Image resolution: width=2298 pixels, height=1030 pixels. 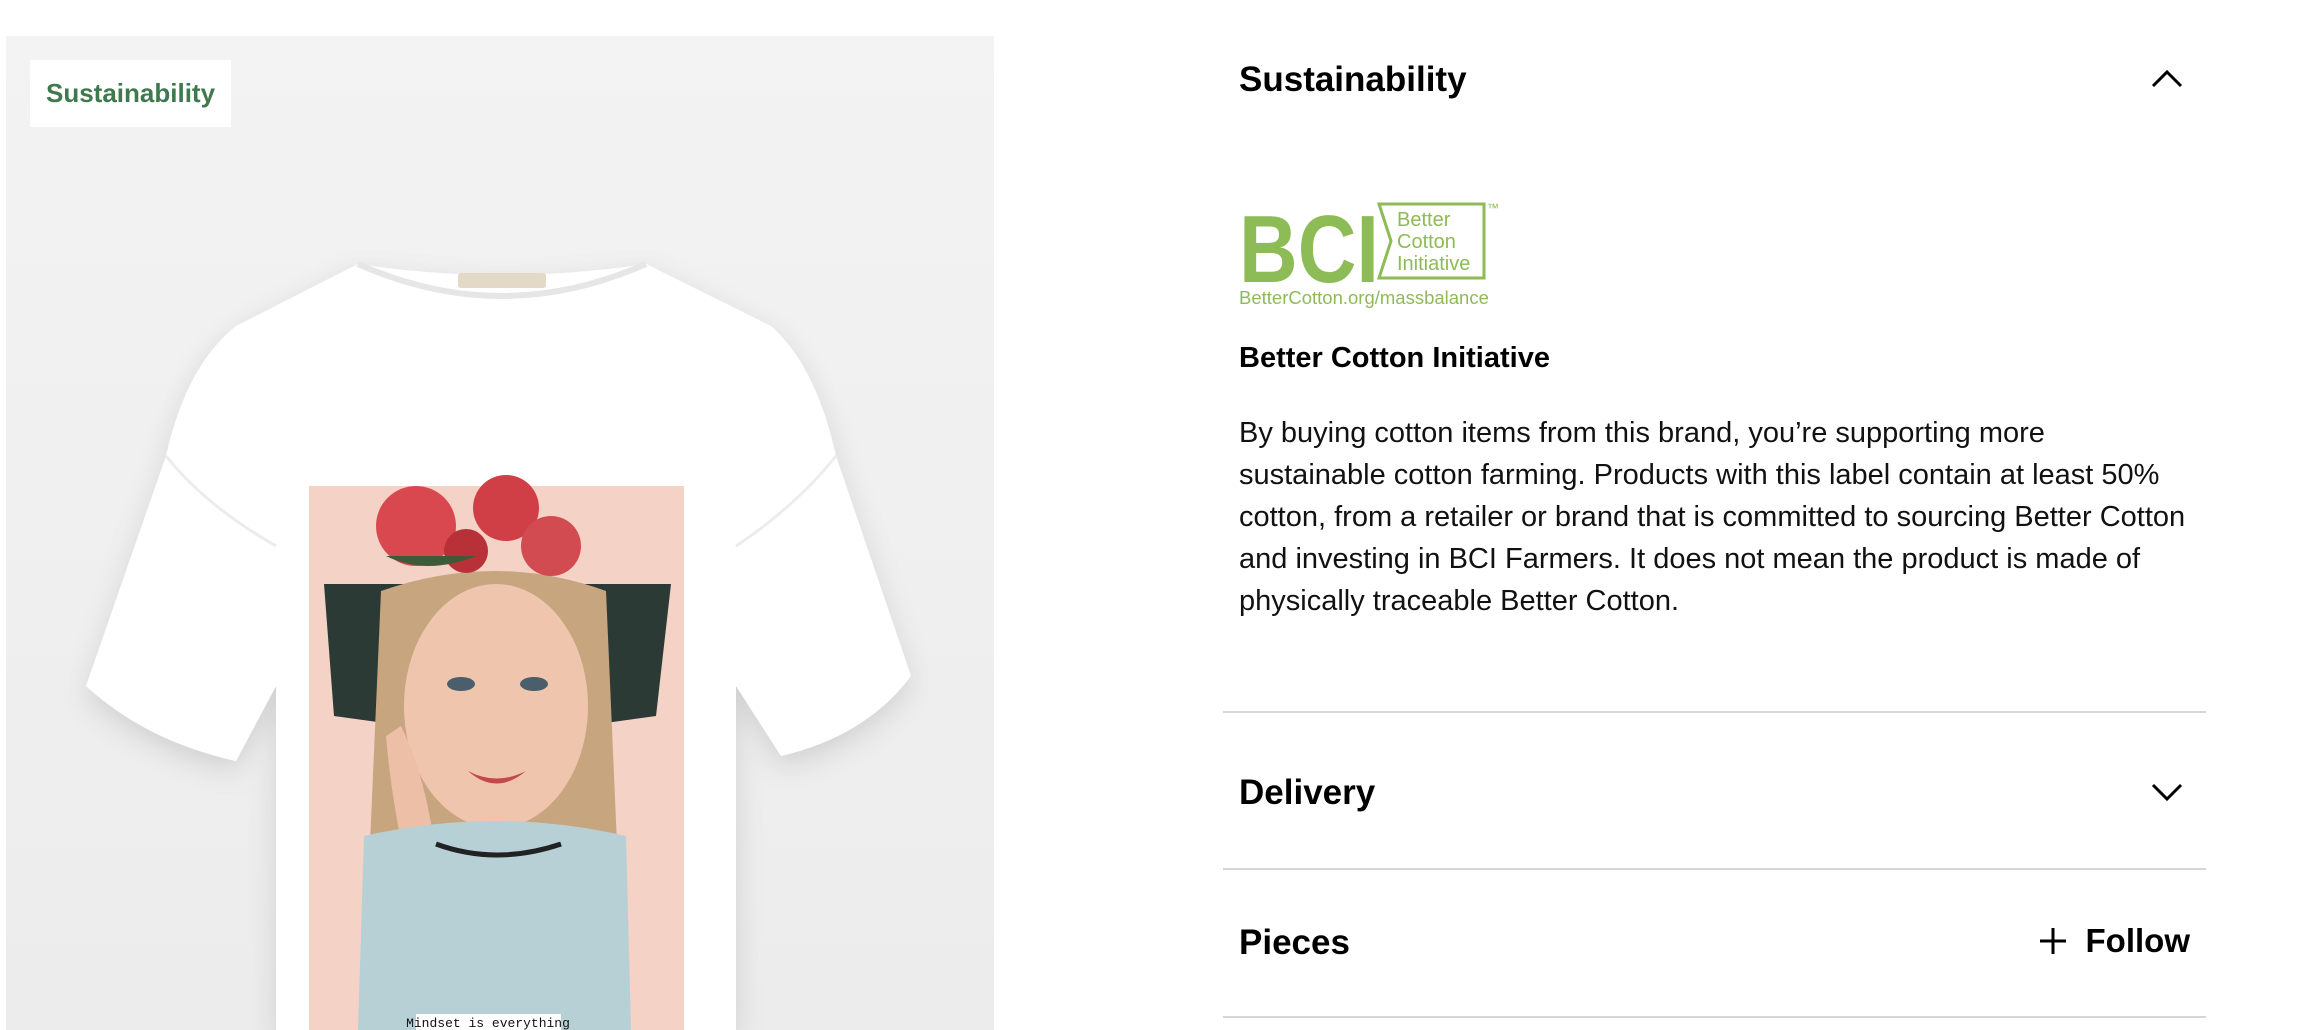 What do you see at coordinates (1424, 220) in the screenshot?
I see `svg-text: Better` at bounding box center [1424, 220].